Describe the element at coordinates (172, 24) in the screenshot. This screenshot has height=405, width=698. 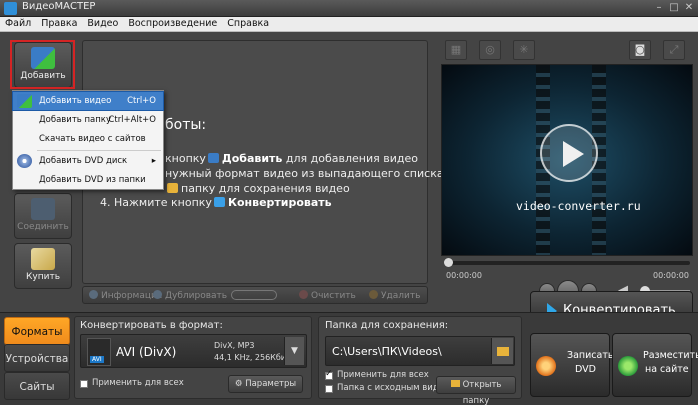
I see `menu-playback: Воспроизведение` at that location.